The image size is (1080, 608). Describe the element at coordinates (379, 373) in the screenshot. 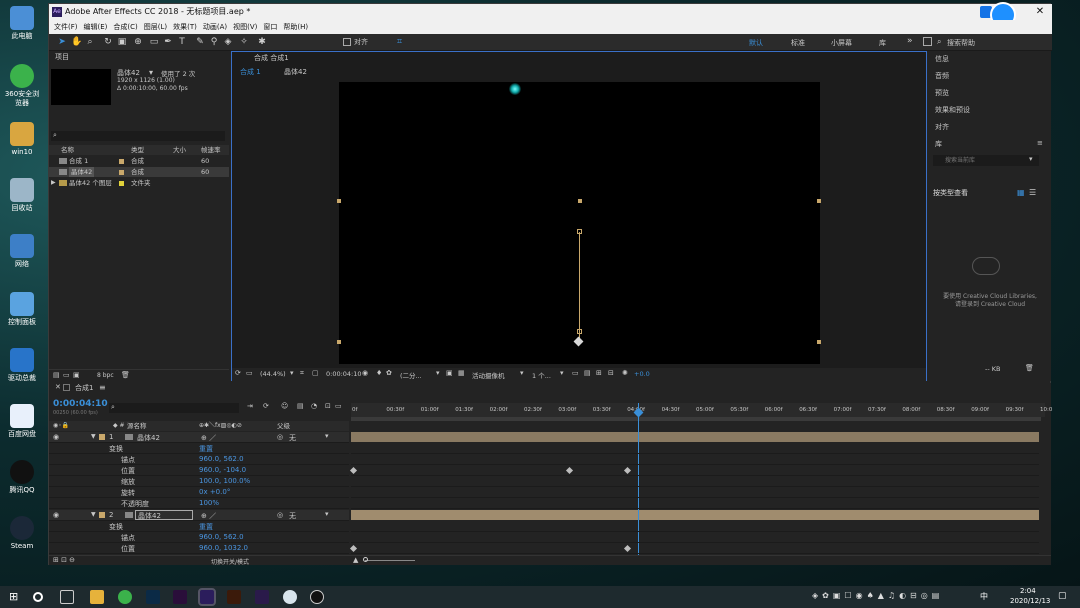

I see `show-snapshot-icon: ♦` at that location.